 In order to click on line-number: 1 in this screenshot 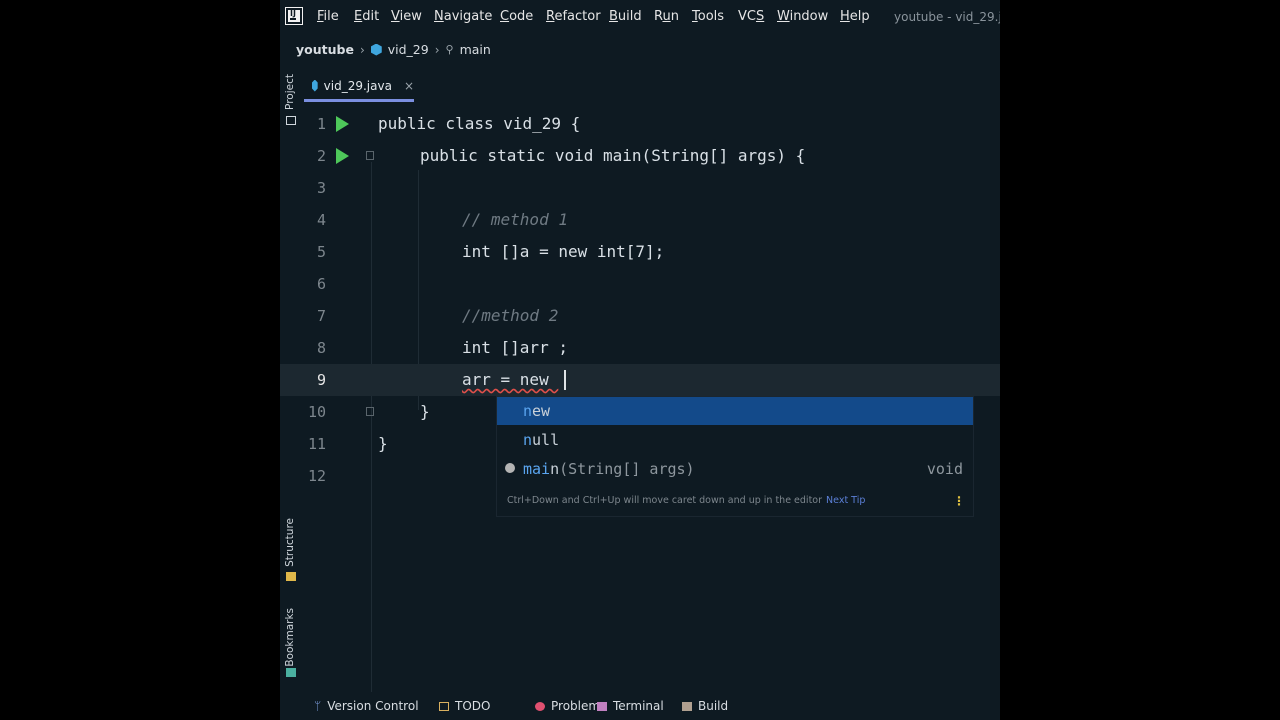, I will do `click(321, 124)`.